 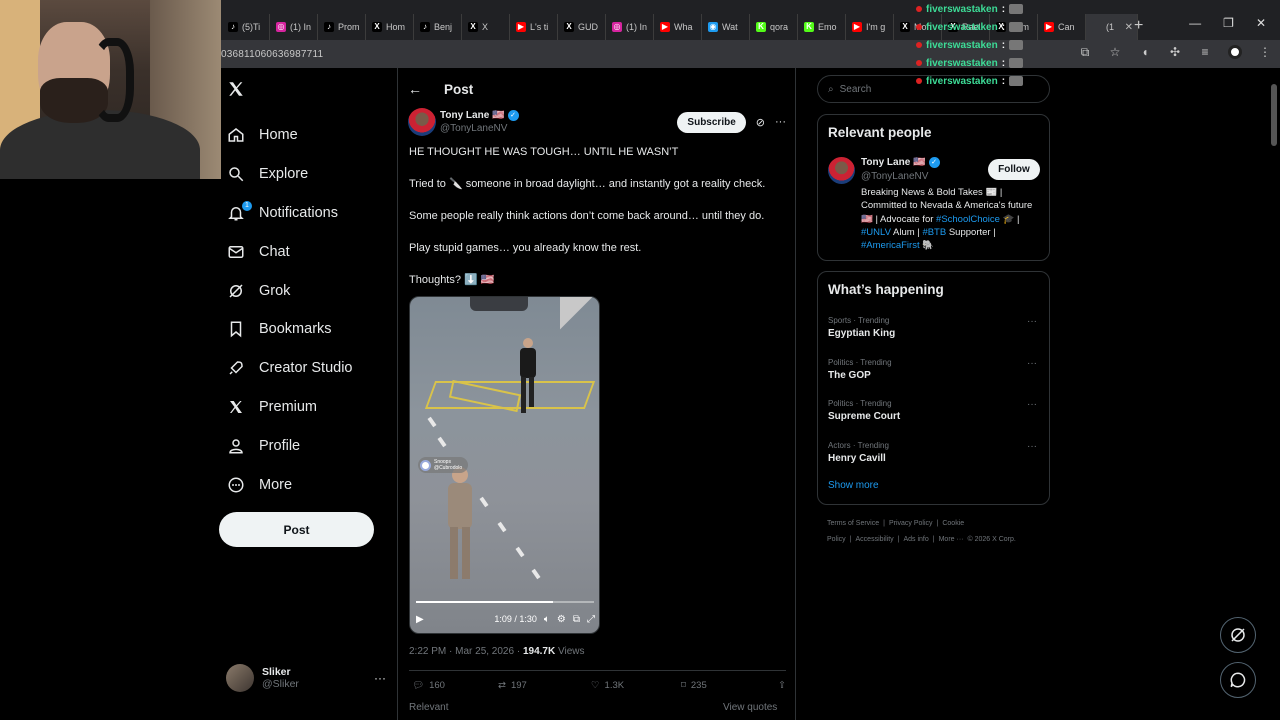 What do you see at coordinates (428, 707) in the screenshot?
I see `relevant-sort-label: Relevant` at bounding box center [428, 707].